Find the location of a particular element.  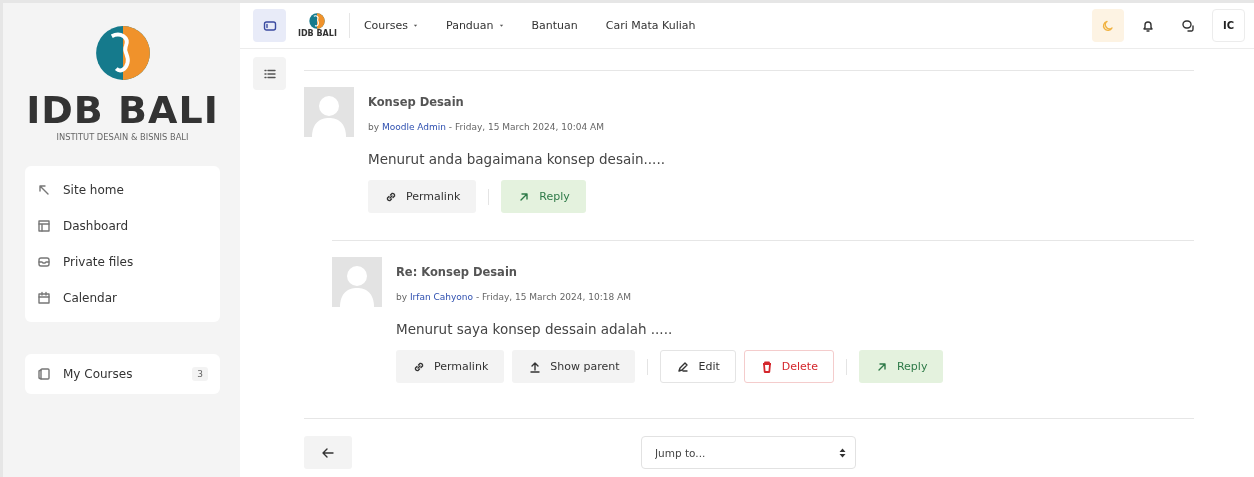

home-logo-link: IDB BALI is located at coordinates (324, 25).